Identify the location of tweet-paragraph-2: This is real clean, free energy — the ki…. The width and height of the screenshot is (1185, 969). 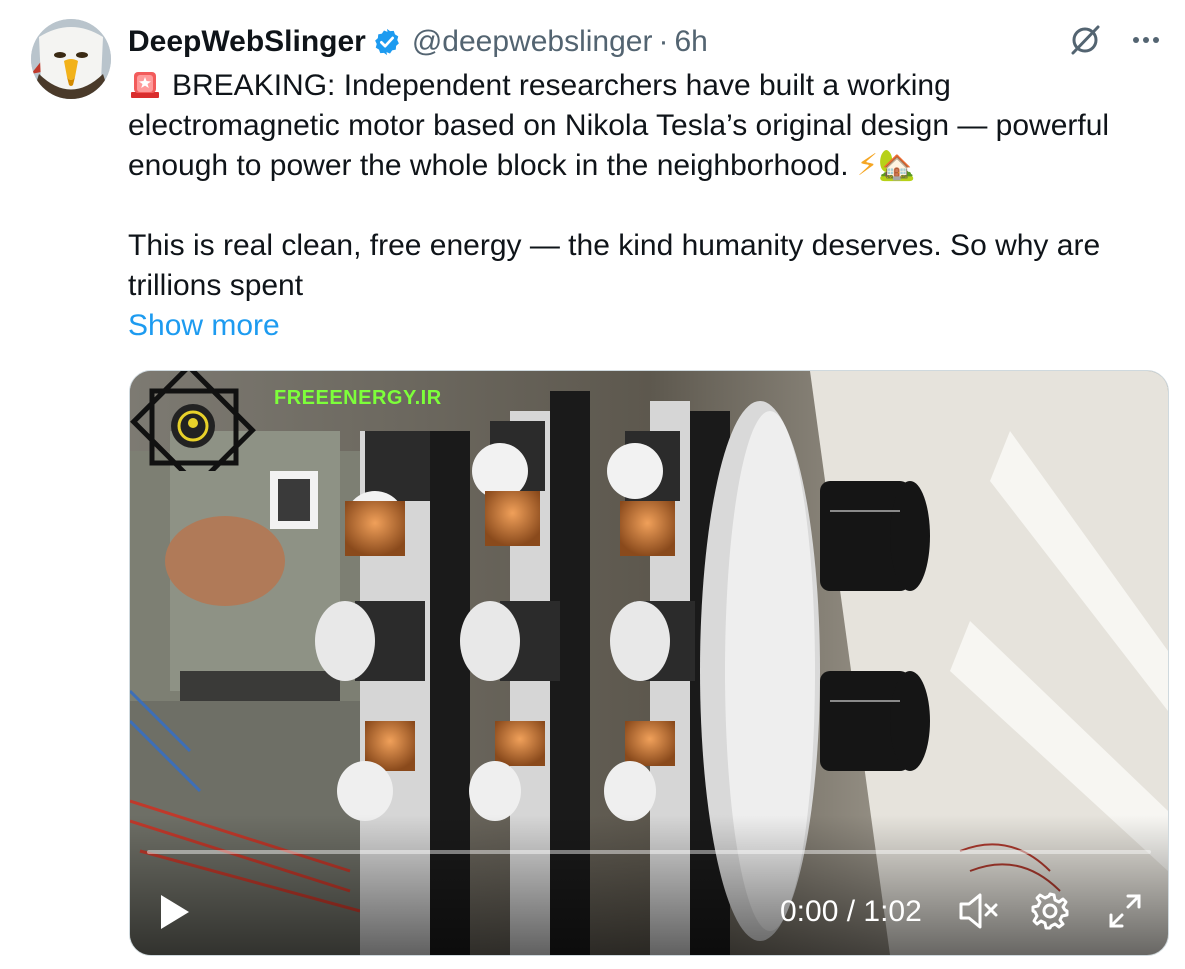
(643, 266).